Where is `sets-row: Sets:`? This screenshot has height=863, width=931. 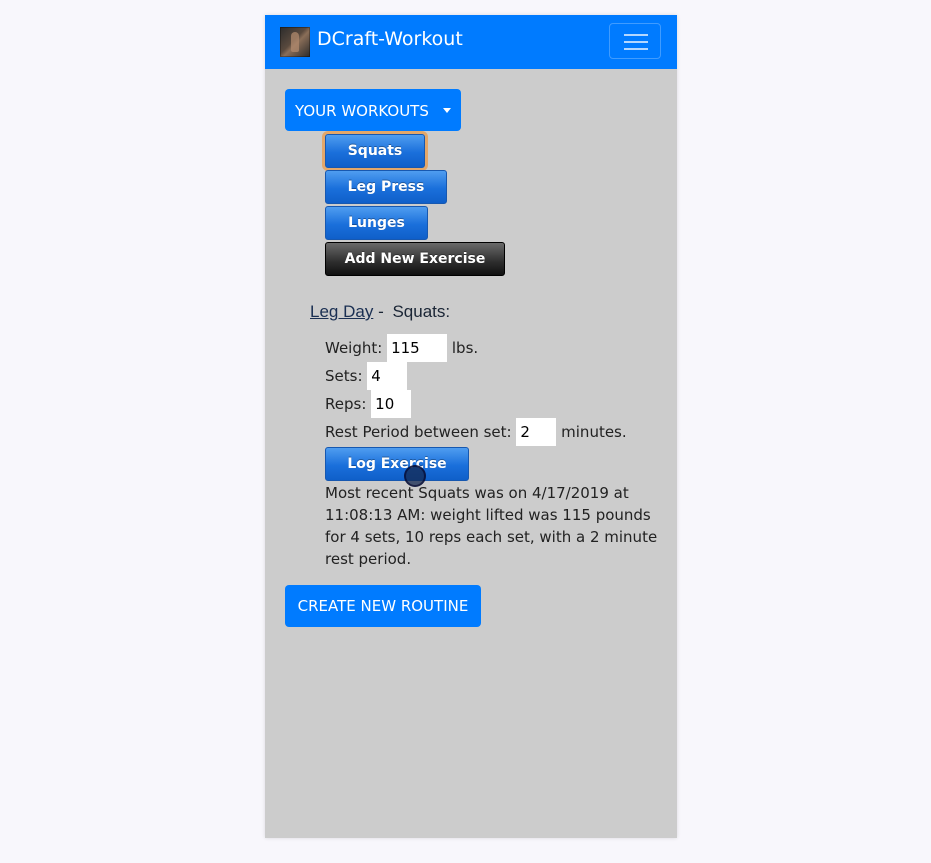 sets-row: Sets: is located at coordinates (366, 376).